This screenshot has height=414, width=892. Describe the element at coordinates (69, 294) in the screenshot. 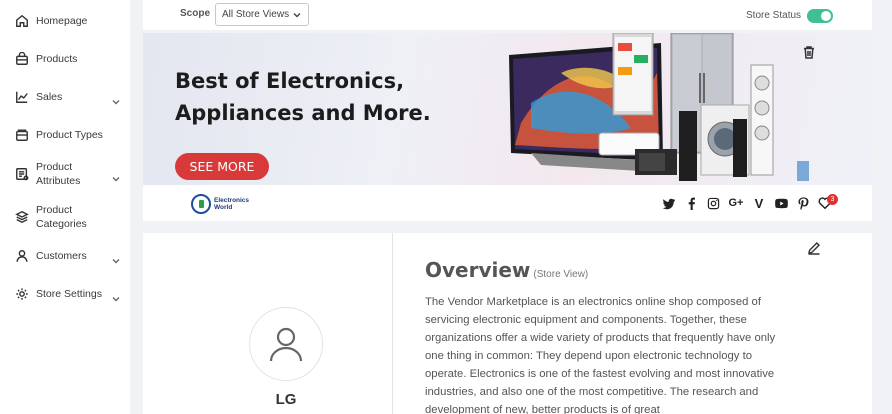

I see `sidebar-item-label: Store Settings` at that location.